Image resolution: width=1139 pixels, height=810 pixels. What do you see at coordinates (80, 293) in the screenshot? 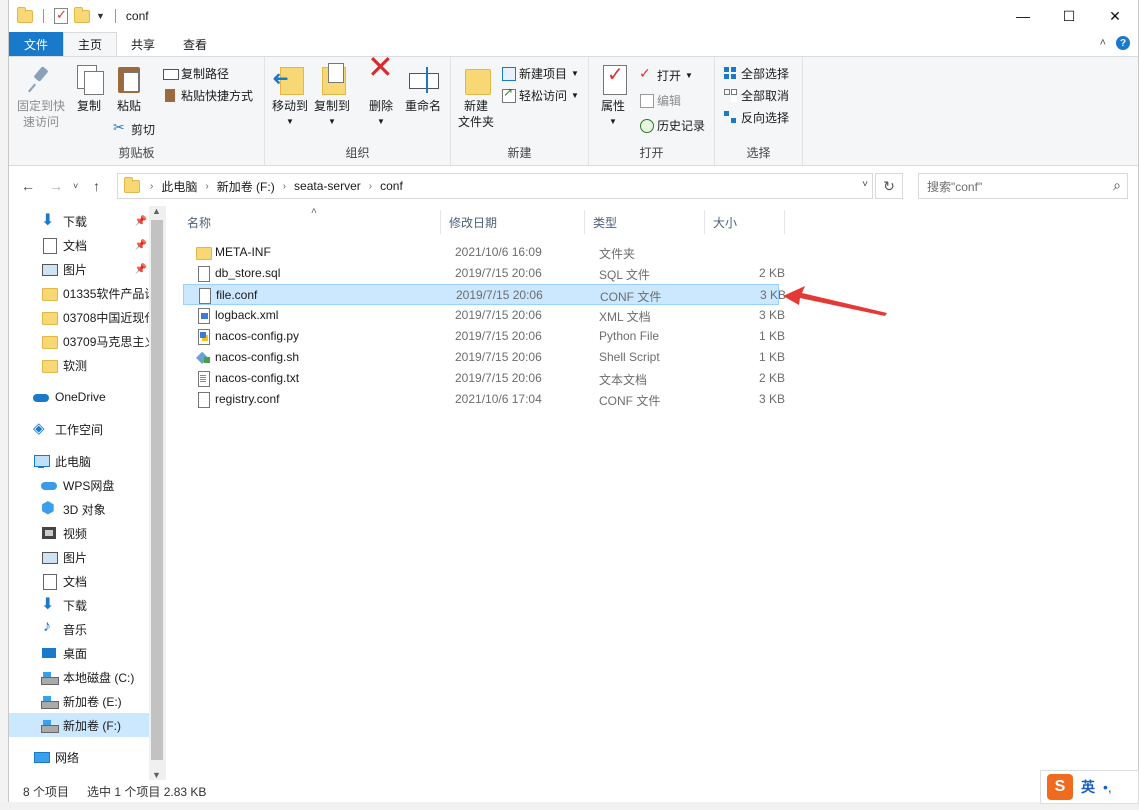
I see `nav-item-folder-01335: 01335软件产品设` at bounding box center [80, 293].